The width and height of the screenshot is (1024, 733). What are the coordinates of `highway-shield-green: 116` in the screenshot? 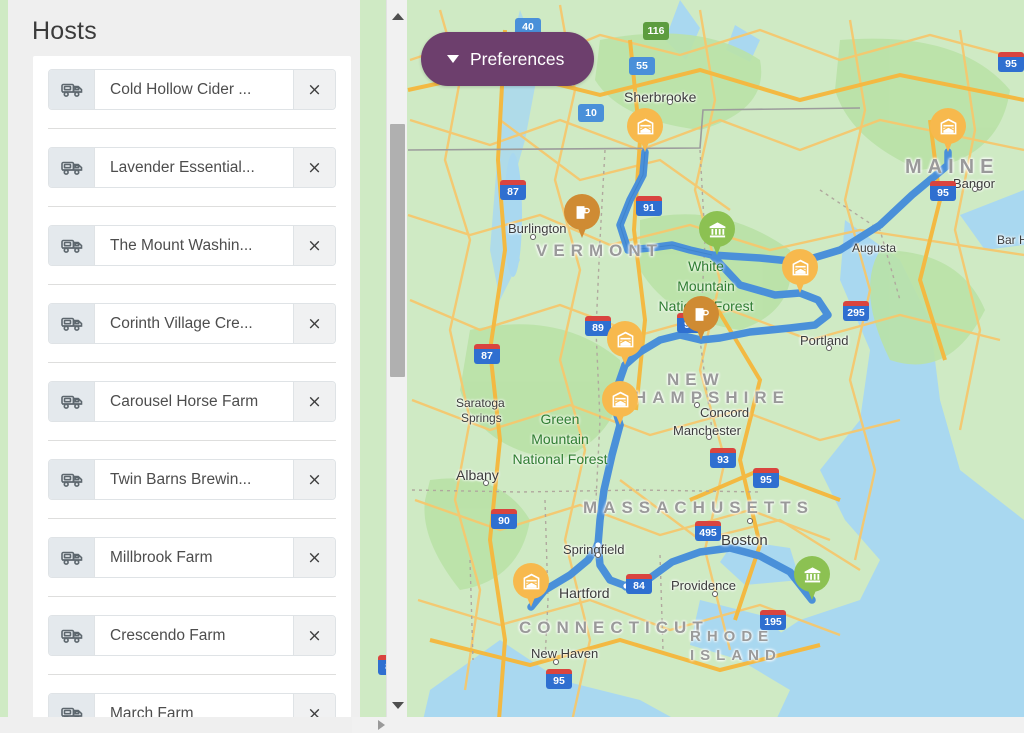 It's located at (656, 31).